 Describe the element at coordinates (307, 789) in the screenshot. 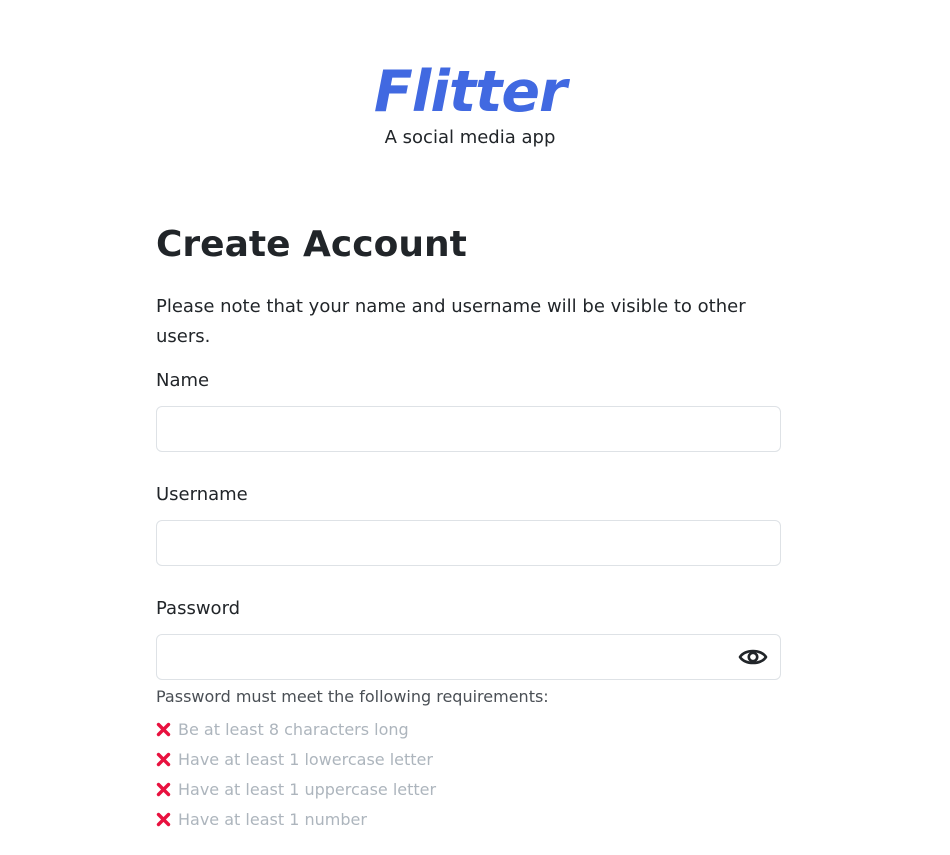

I see `requirement-text: Have at least 1 uppercase letter` at that location.